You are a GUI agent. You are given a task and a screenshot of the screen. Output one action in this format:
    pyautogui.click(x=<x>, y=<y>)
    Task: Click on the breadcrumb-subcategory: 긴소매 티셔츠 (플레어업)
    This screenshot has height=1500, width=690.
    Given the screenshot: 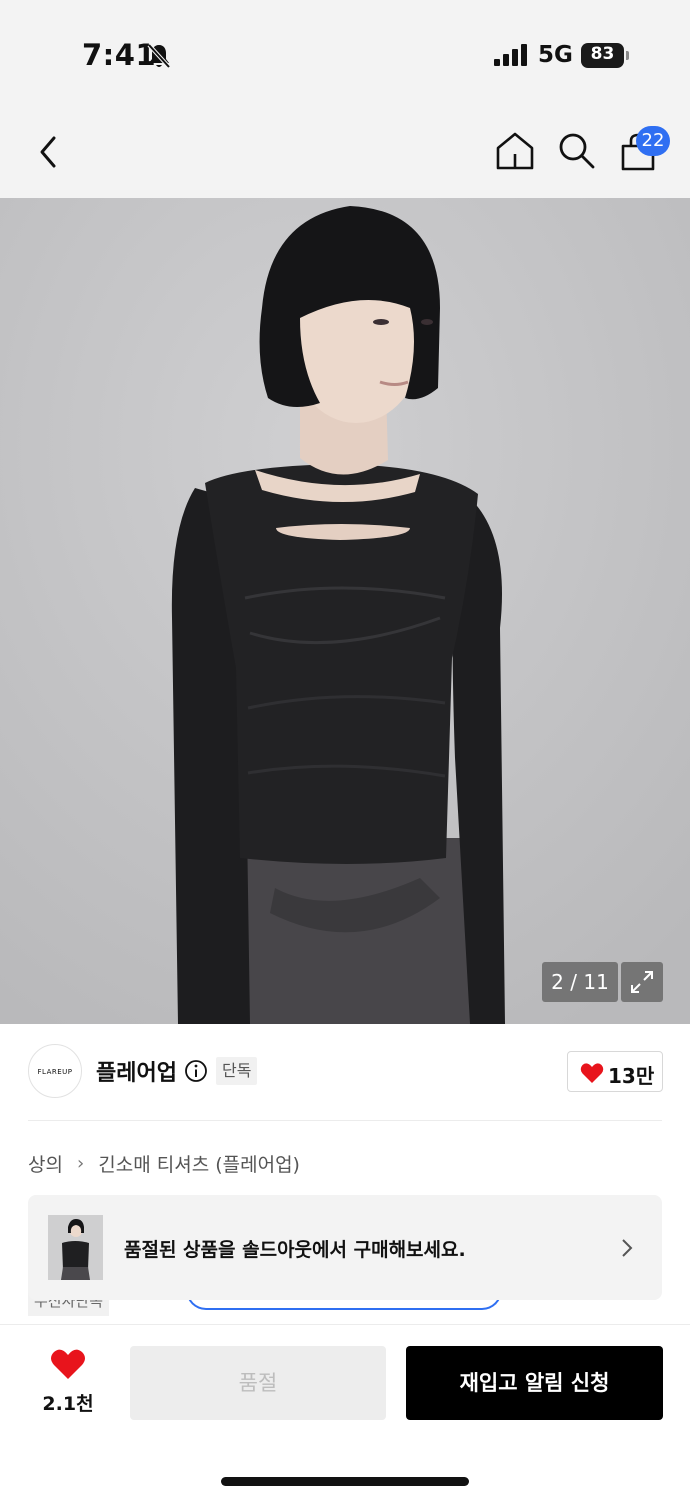 What is the action you would take?
    pyautogui.click(x=199, y=1163)
    